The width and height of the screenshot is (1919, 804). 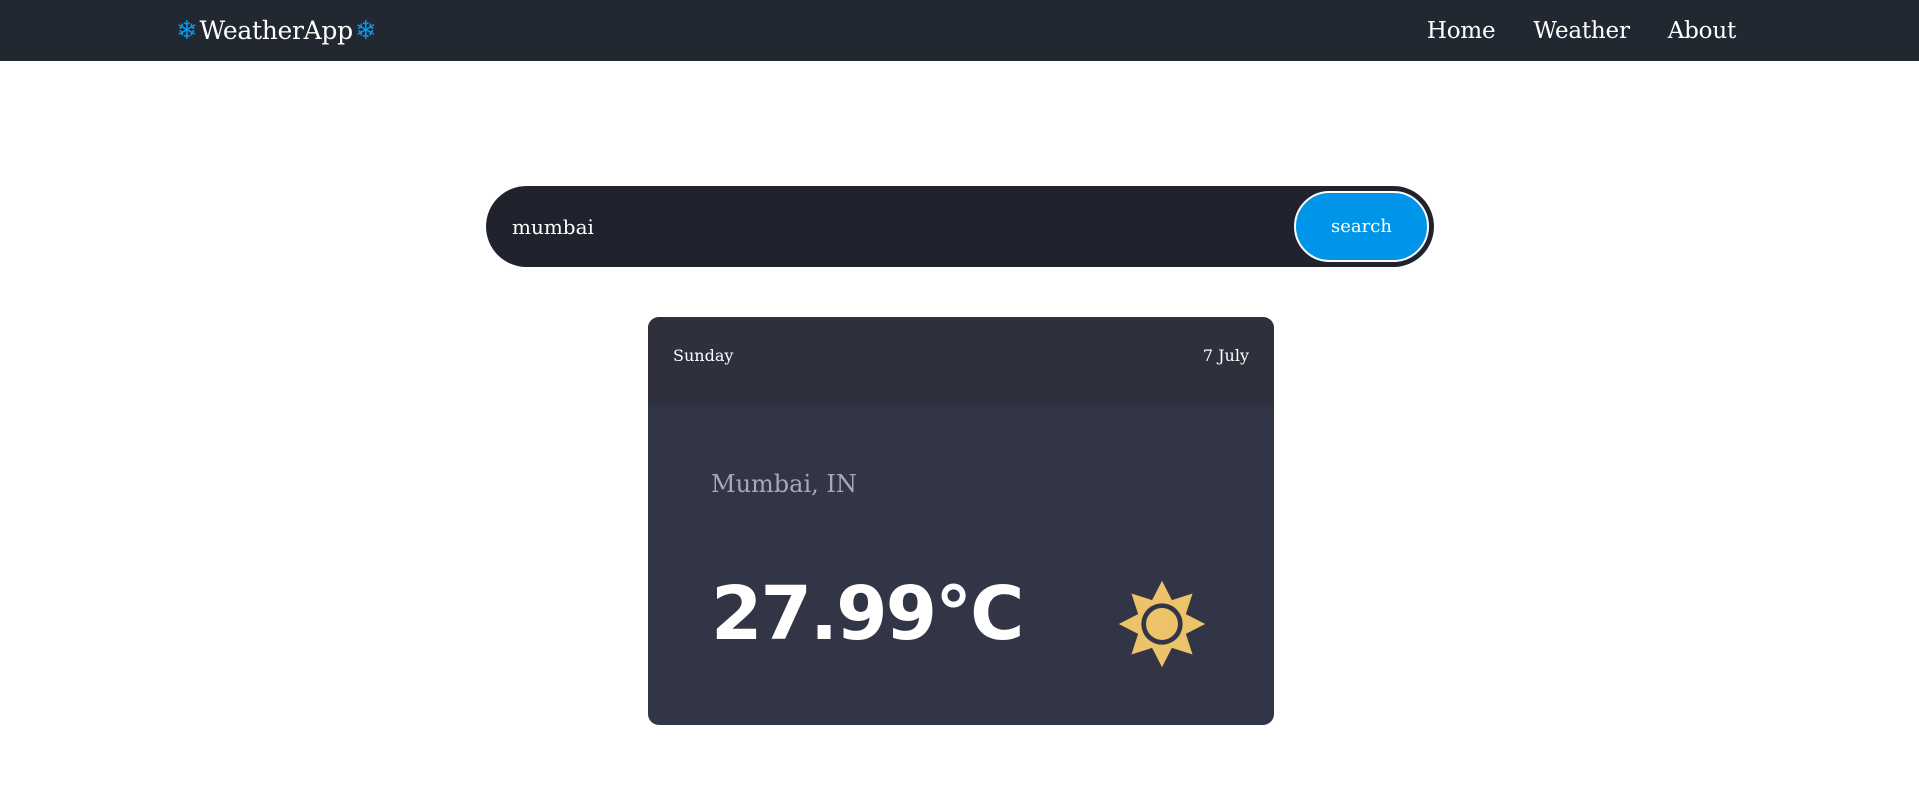 What do you see at coordinates (1702, 31) in the screenshot?
I see `nav-link-about: About` at bounding box center [1702, 31].